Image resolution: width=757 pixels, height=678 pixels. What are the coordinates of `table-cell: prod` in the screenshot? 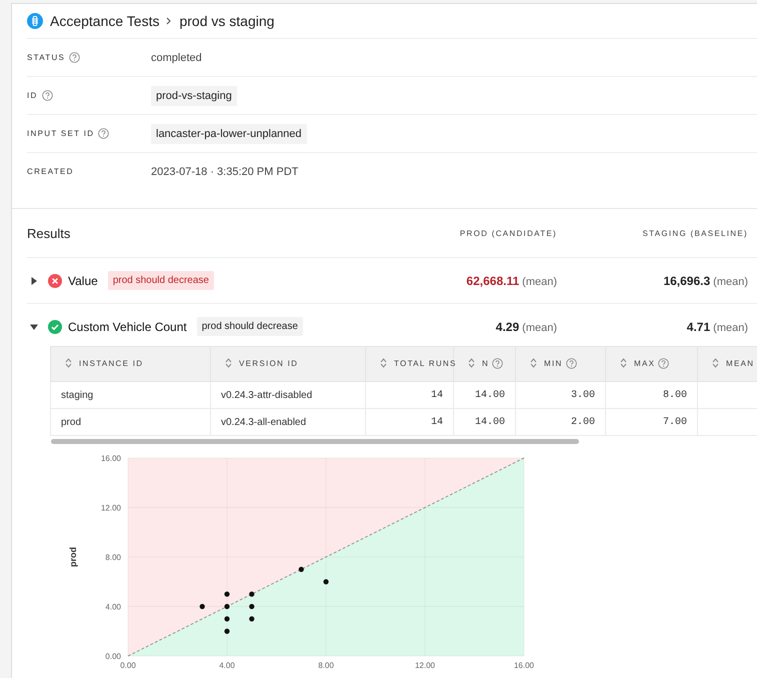 It's located at (130, 422).